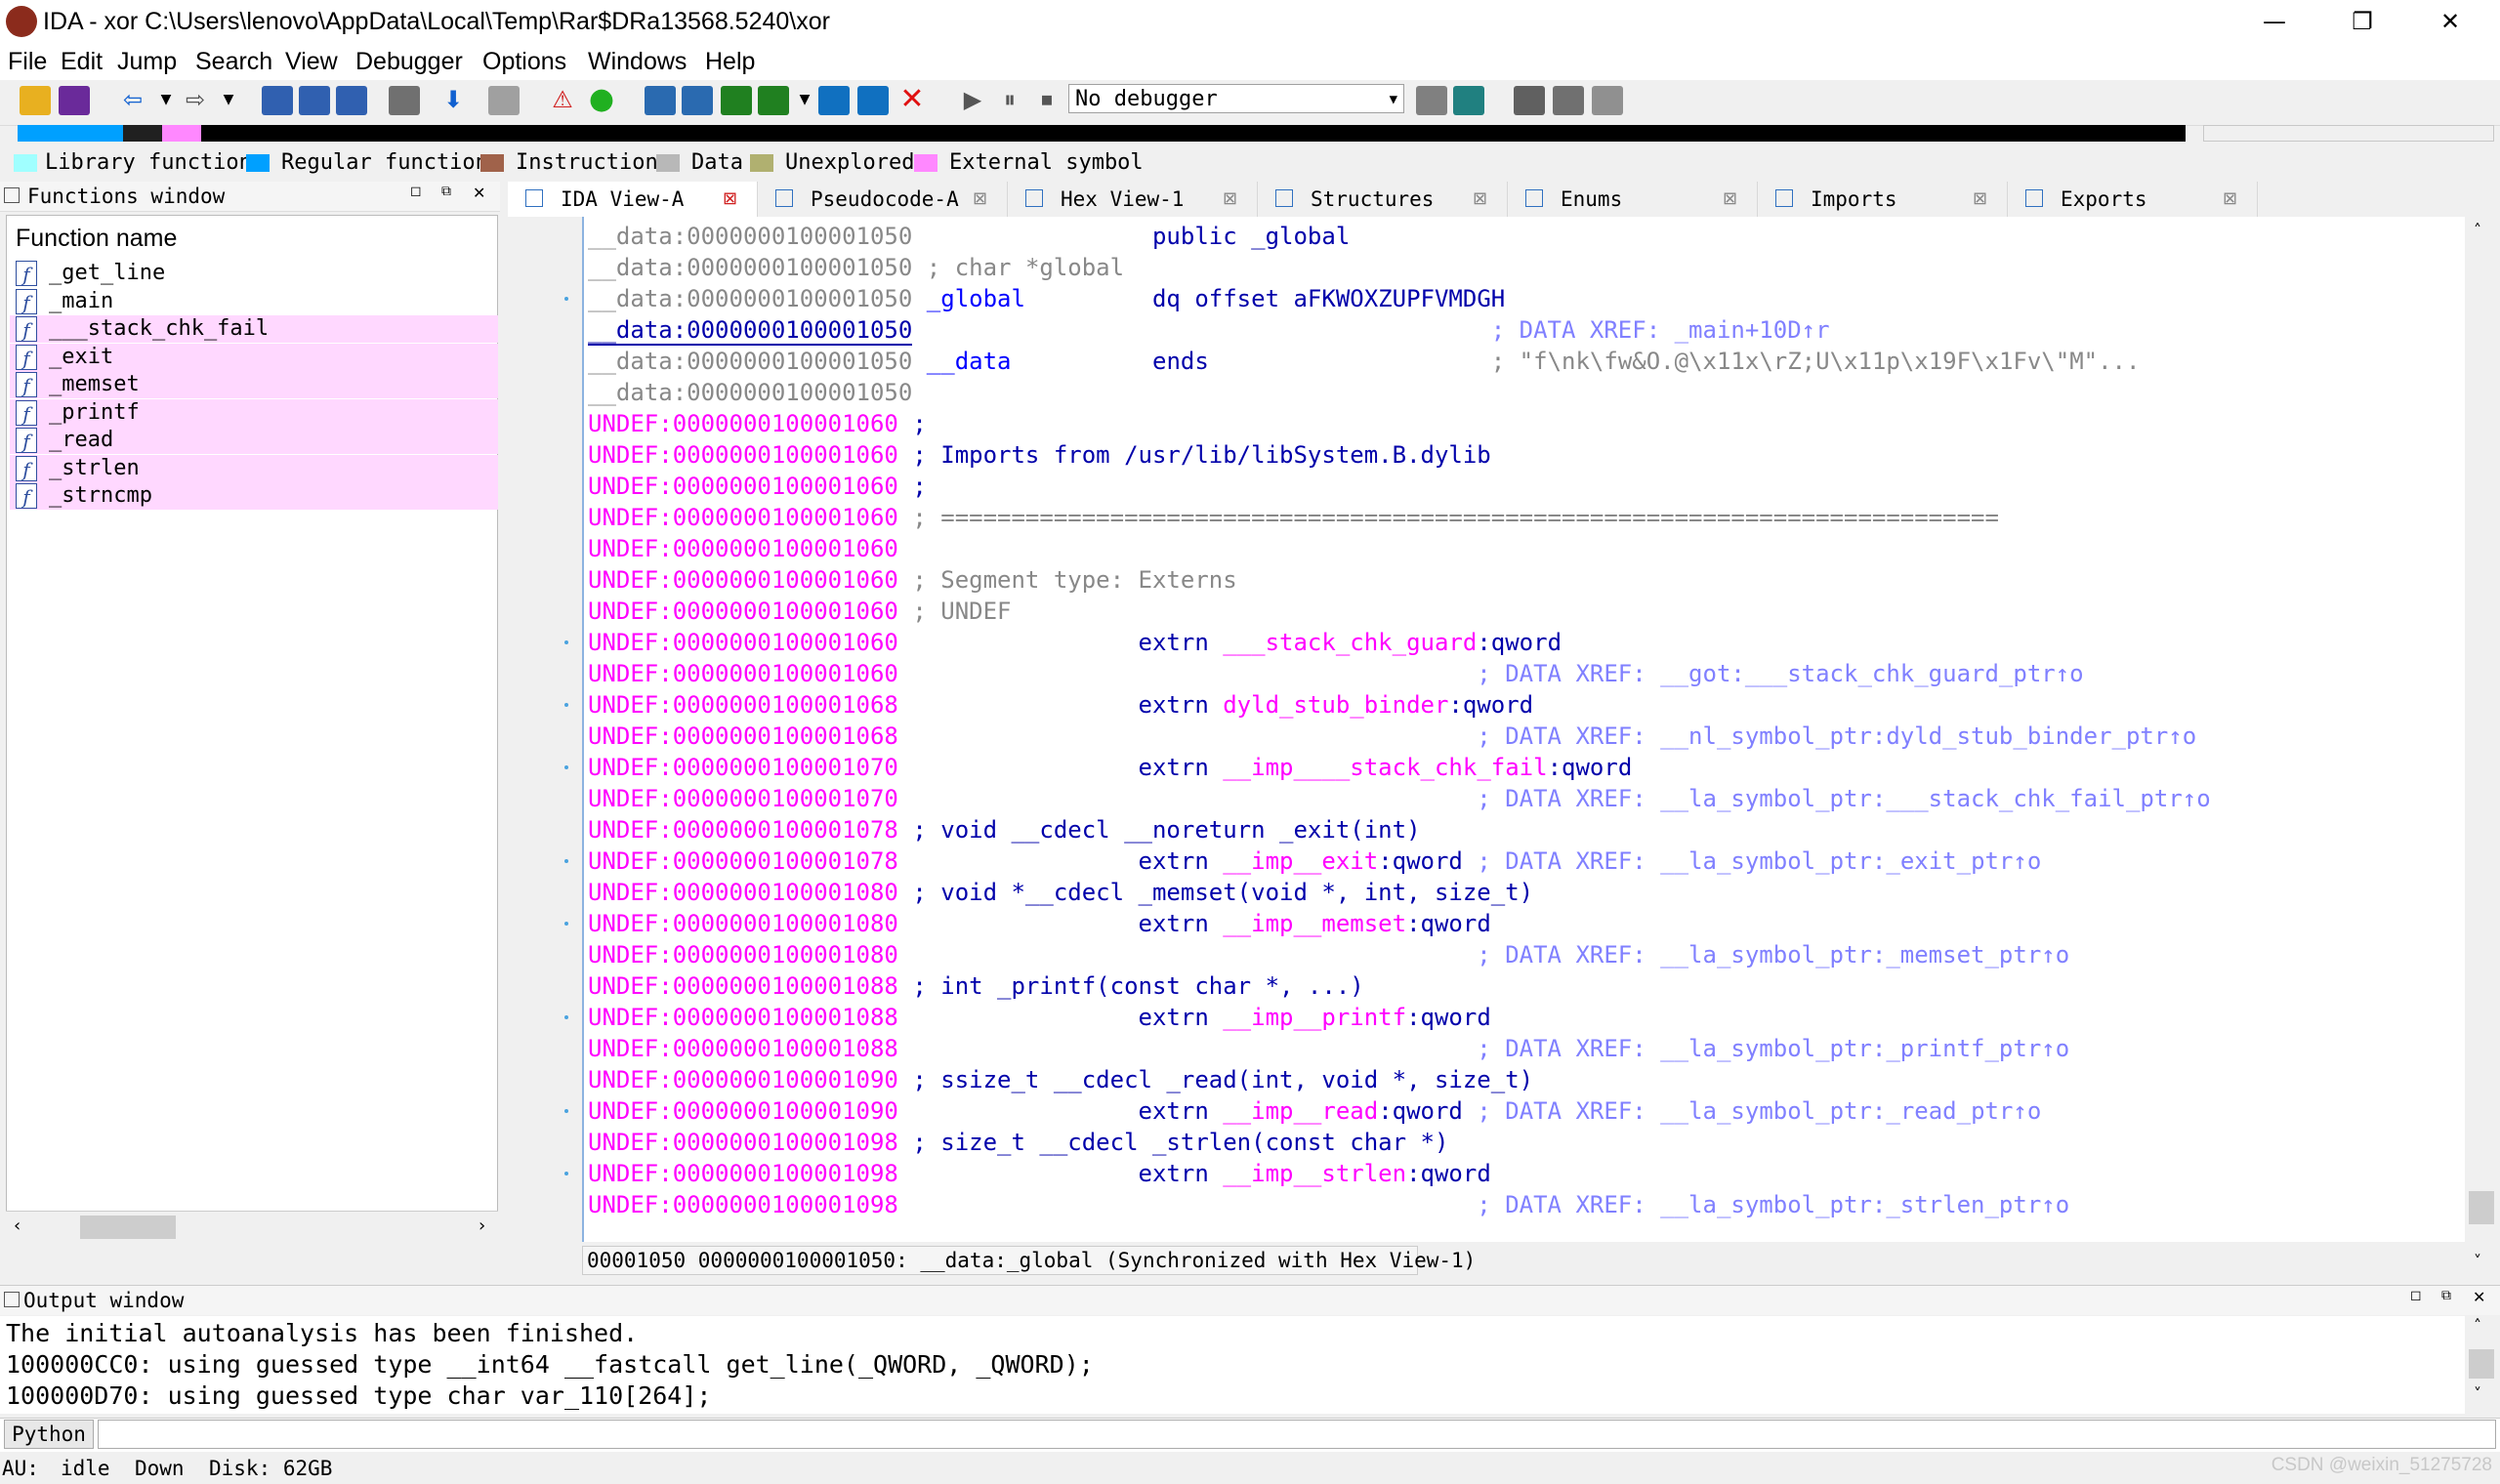 The image size is (2500, 1484). What do you see at coordinates (254, 385) in the screenshot?
I see `function-list-item: f _memset` at bounding box center [254, 385].